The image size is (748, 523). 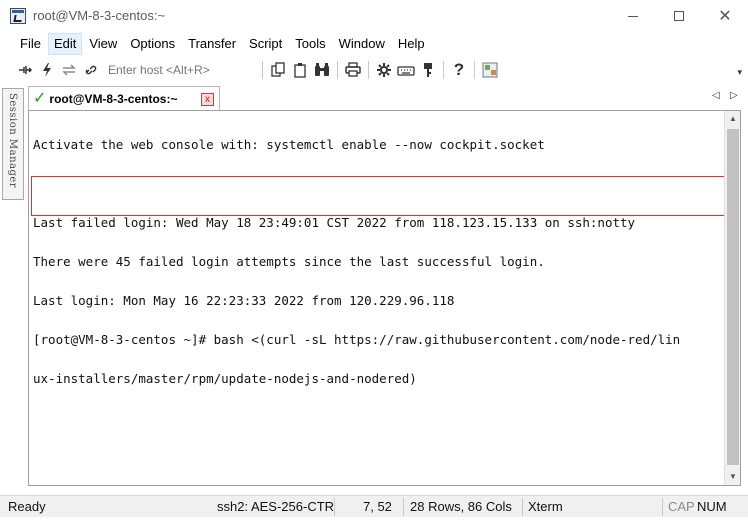 I want to click on menu-view: View, so click(x=103, y=44).